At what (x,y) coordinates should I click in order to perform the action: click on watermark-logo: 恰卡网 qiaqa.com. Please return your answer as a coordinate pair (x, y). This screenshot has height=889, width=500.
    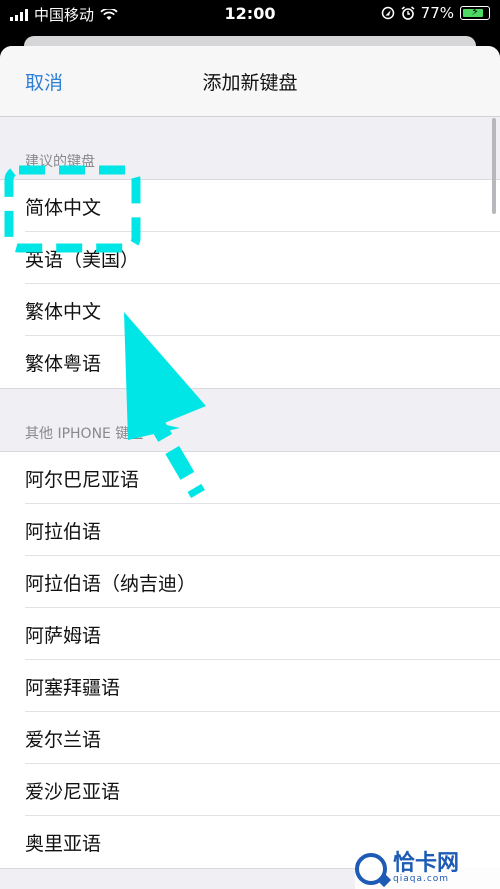
    Looking at the image, I should click on (427, 868).